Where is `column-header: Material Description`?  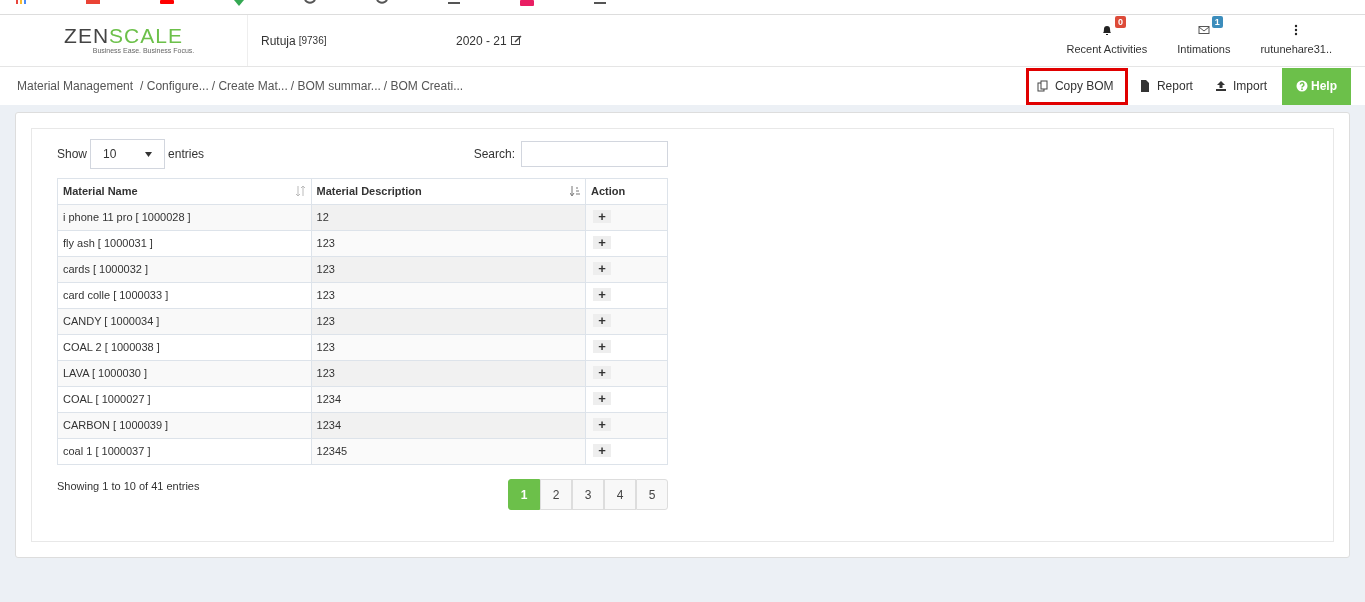
column-header: Material Description is located at coordinates (448, 191).